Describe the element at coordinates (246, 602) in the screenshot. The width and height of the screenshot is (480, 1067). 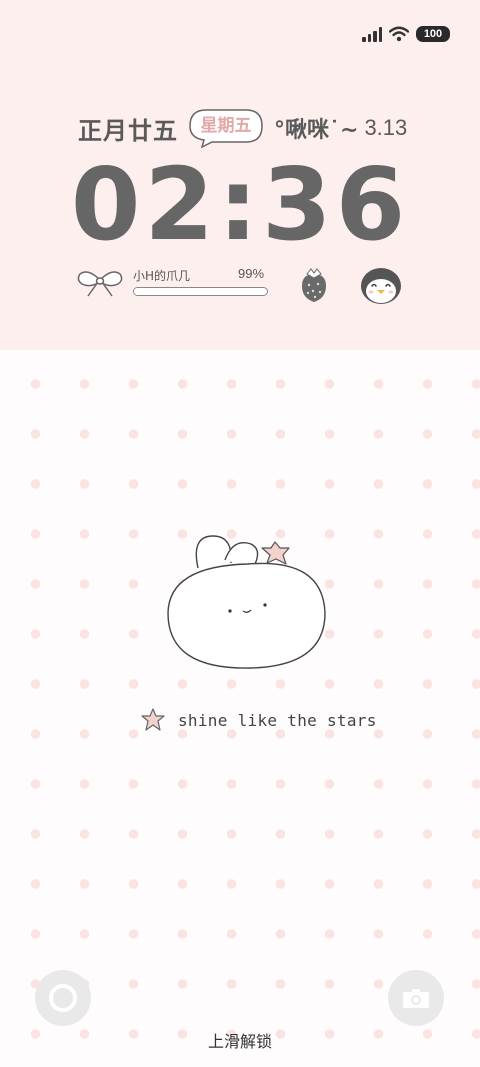
I see `bunny-illustration` at that location.